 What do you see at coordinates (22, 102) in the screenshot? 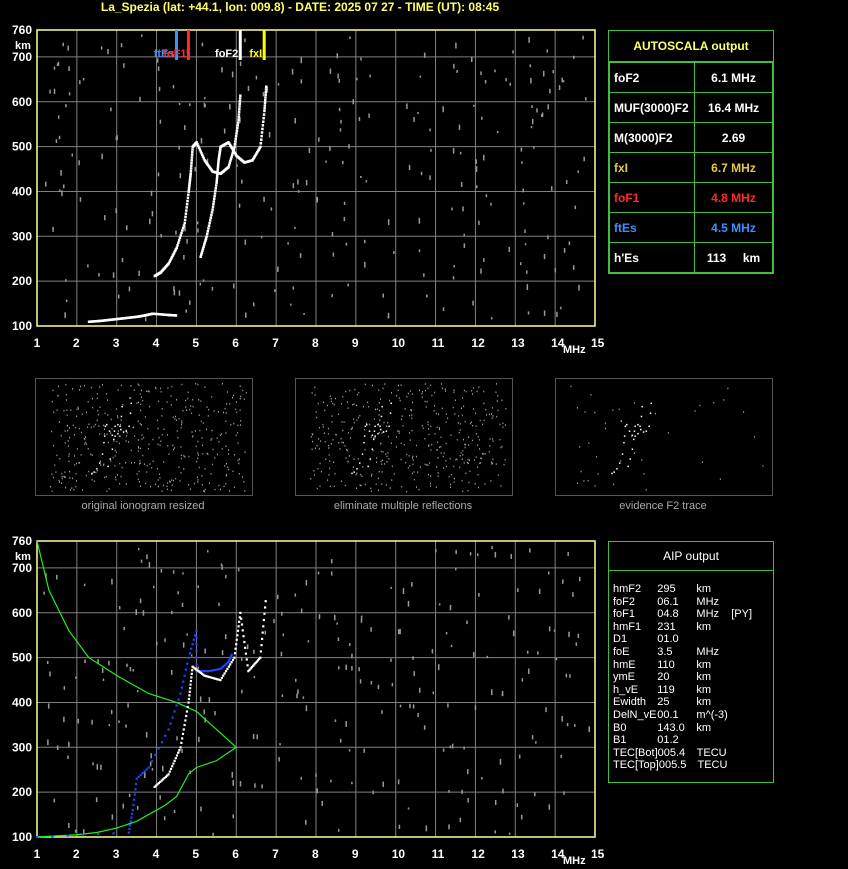
I see `y-tick-label: 600` at bounding box center [22, 102].